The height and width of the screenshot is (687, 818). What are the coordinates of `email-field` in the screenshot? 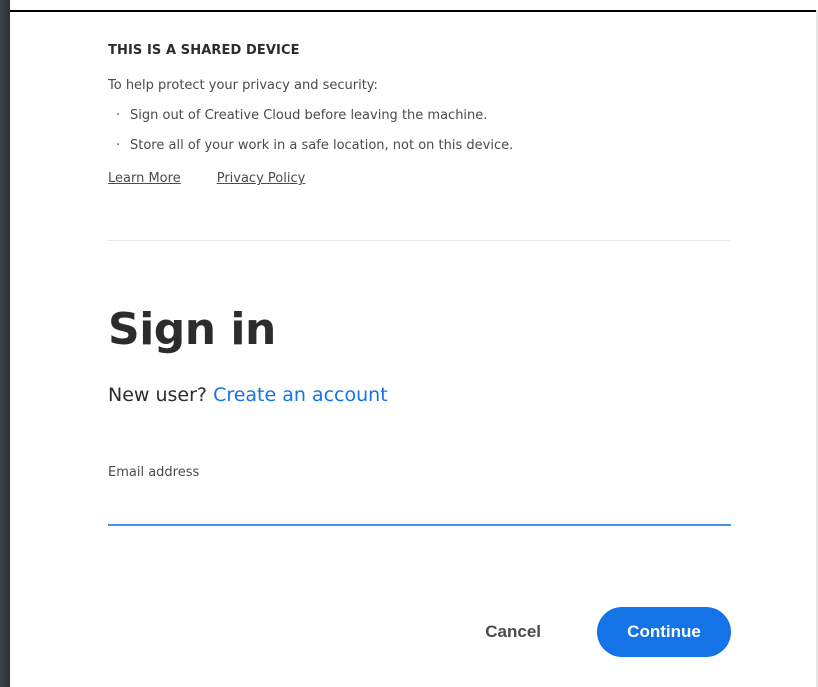 It's located at (419, 514).